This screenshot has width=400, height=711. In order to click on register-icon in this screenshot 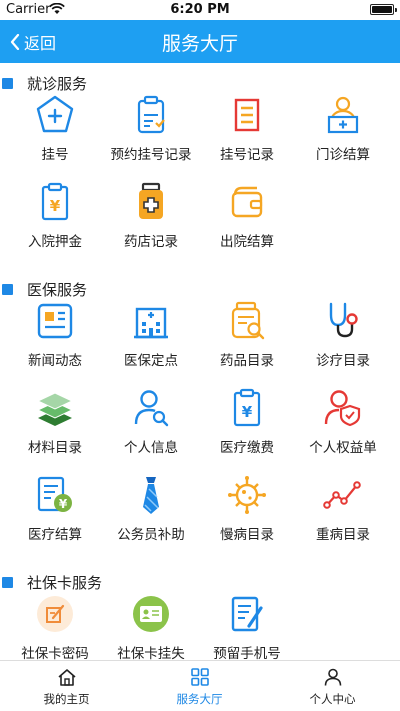, I will do `click(55, 114)`.